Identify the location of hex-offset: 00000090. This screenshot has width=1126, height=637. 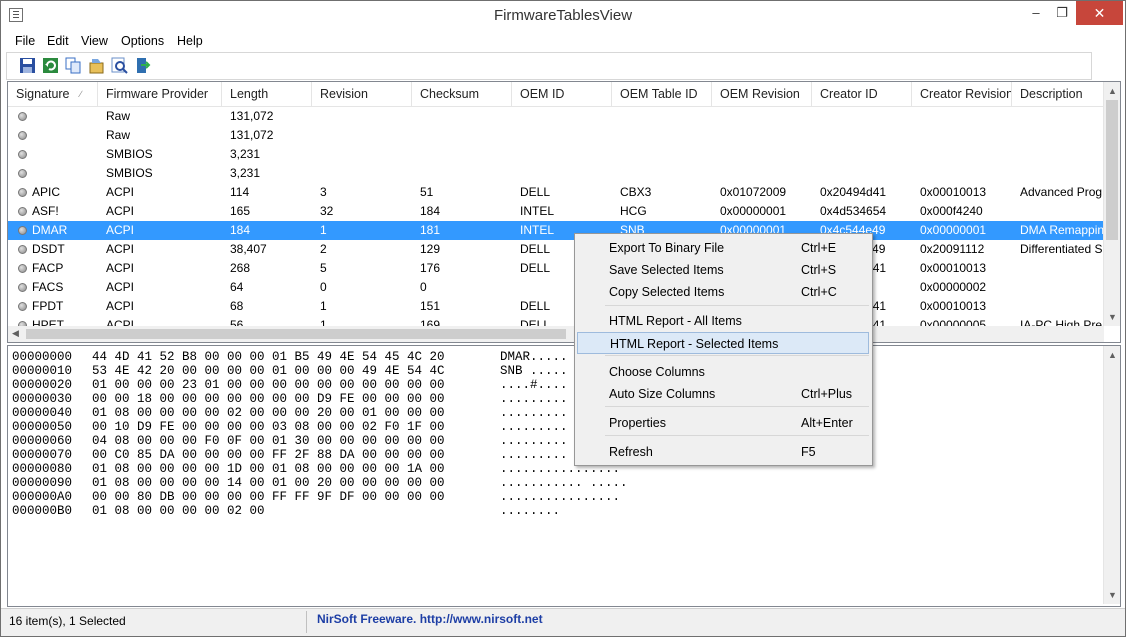
(42, 483).